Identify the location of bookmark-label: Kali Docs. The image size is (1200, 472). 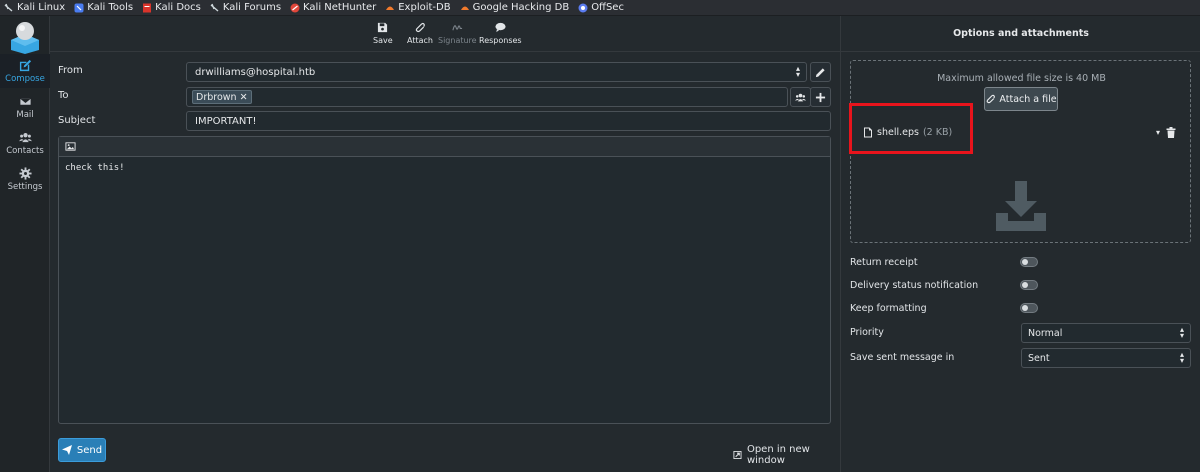
(178, 7).